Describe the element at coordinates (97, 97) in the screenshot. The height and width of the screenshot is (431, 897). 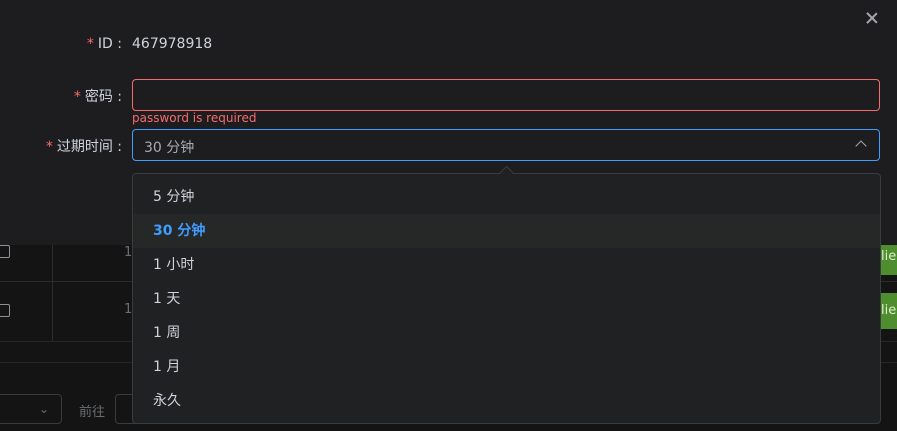
I see `password-label: * 密码 :` at that location.